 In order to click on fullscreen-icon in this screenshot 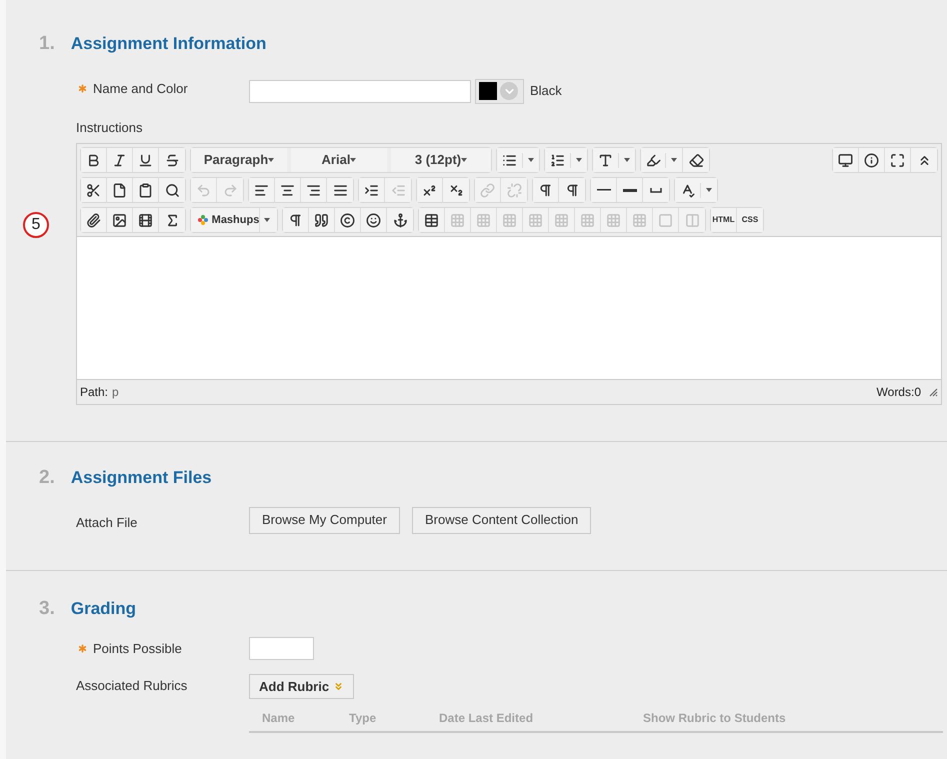, I will do `click(897, 160)`.